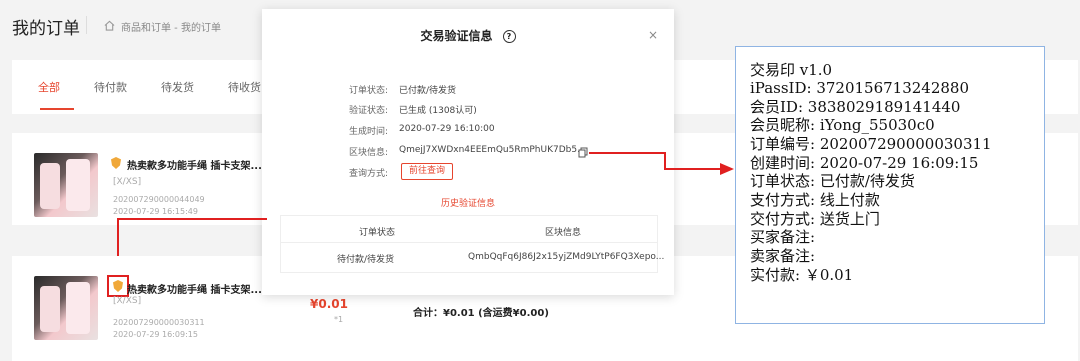 Image resolution: width=1080 pixels, height=361 pixels. What do you see at coordinates (864, 163) in the screenshot?
I see `receipt-line: 创建时间: 2020-07-29 16:09:15` at bounding box center [864, 163].